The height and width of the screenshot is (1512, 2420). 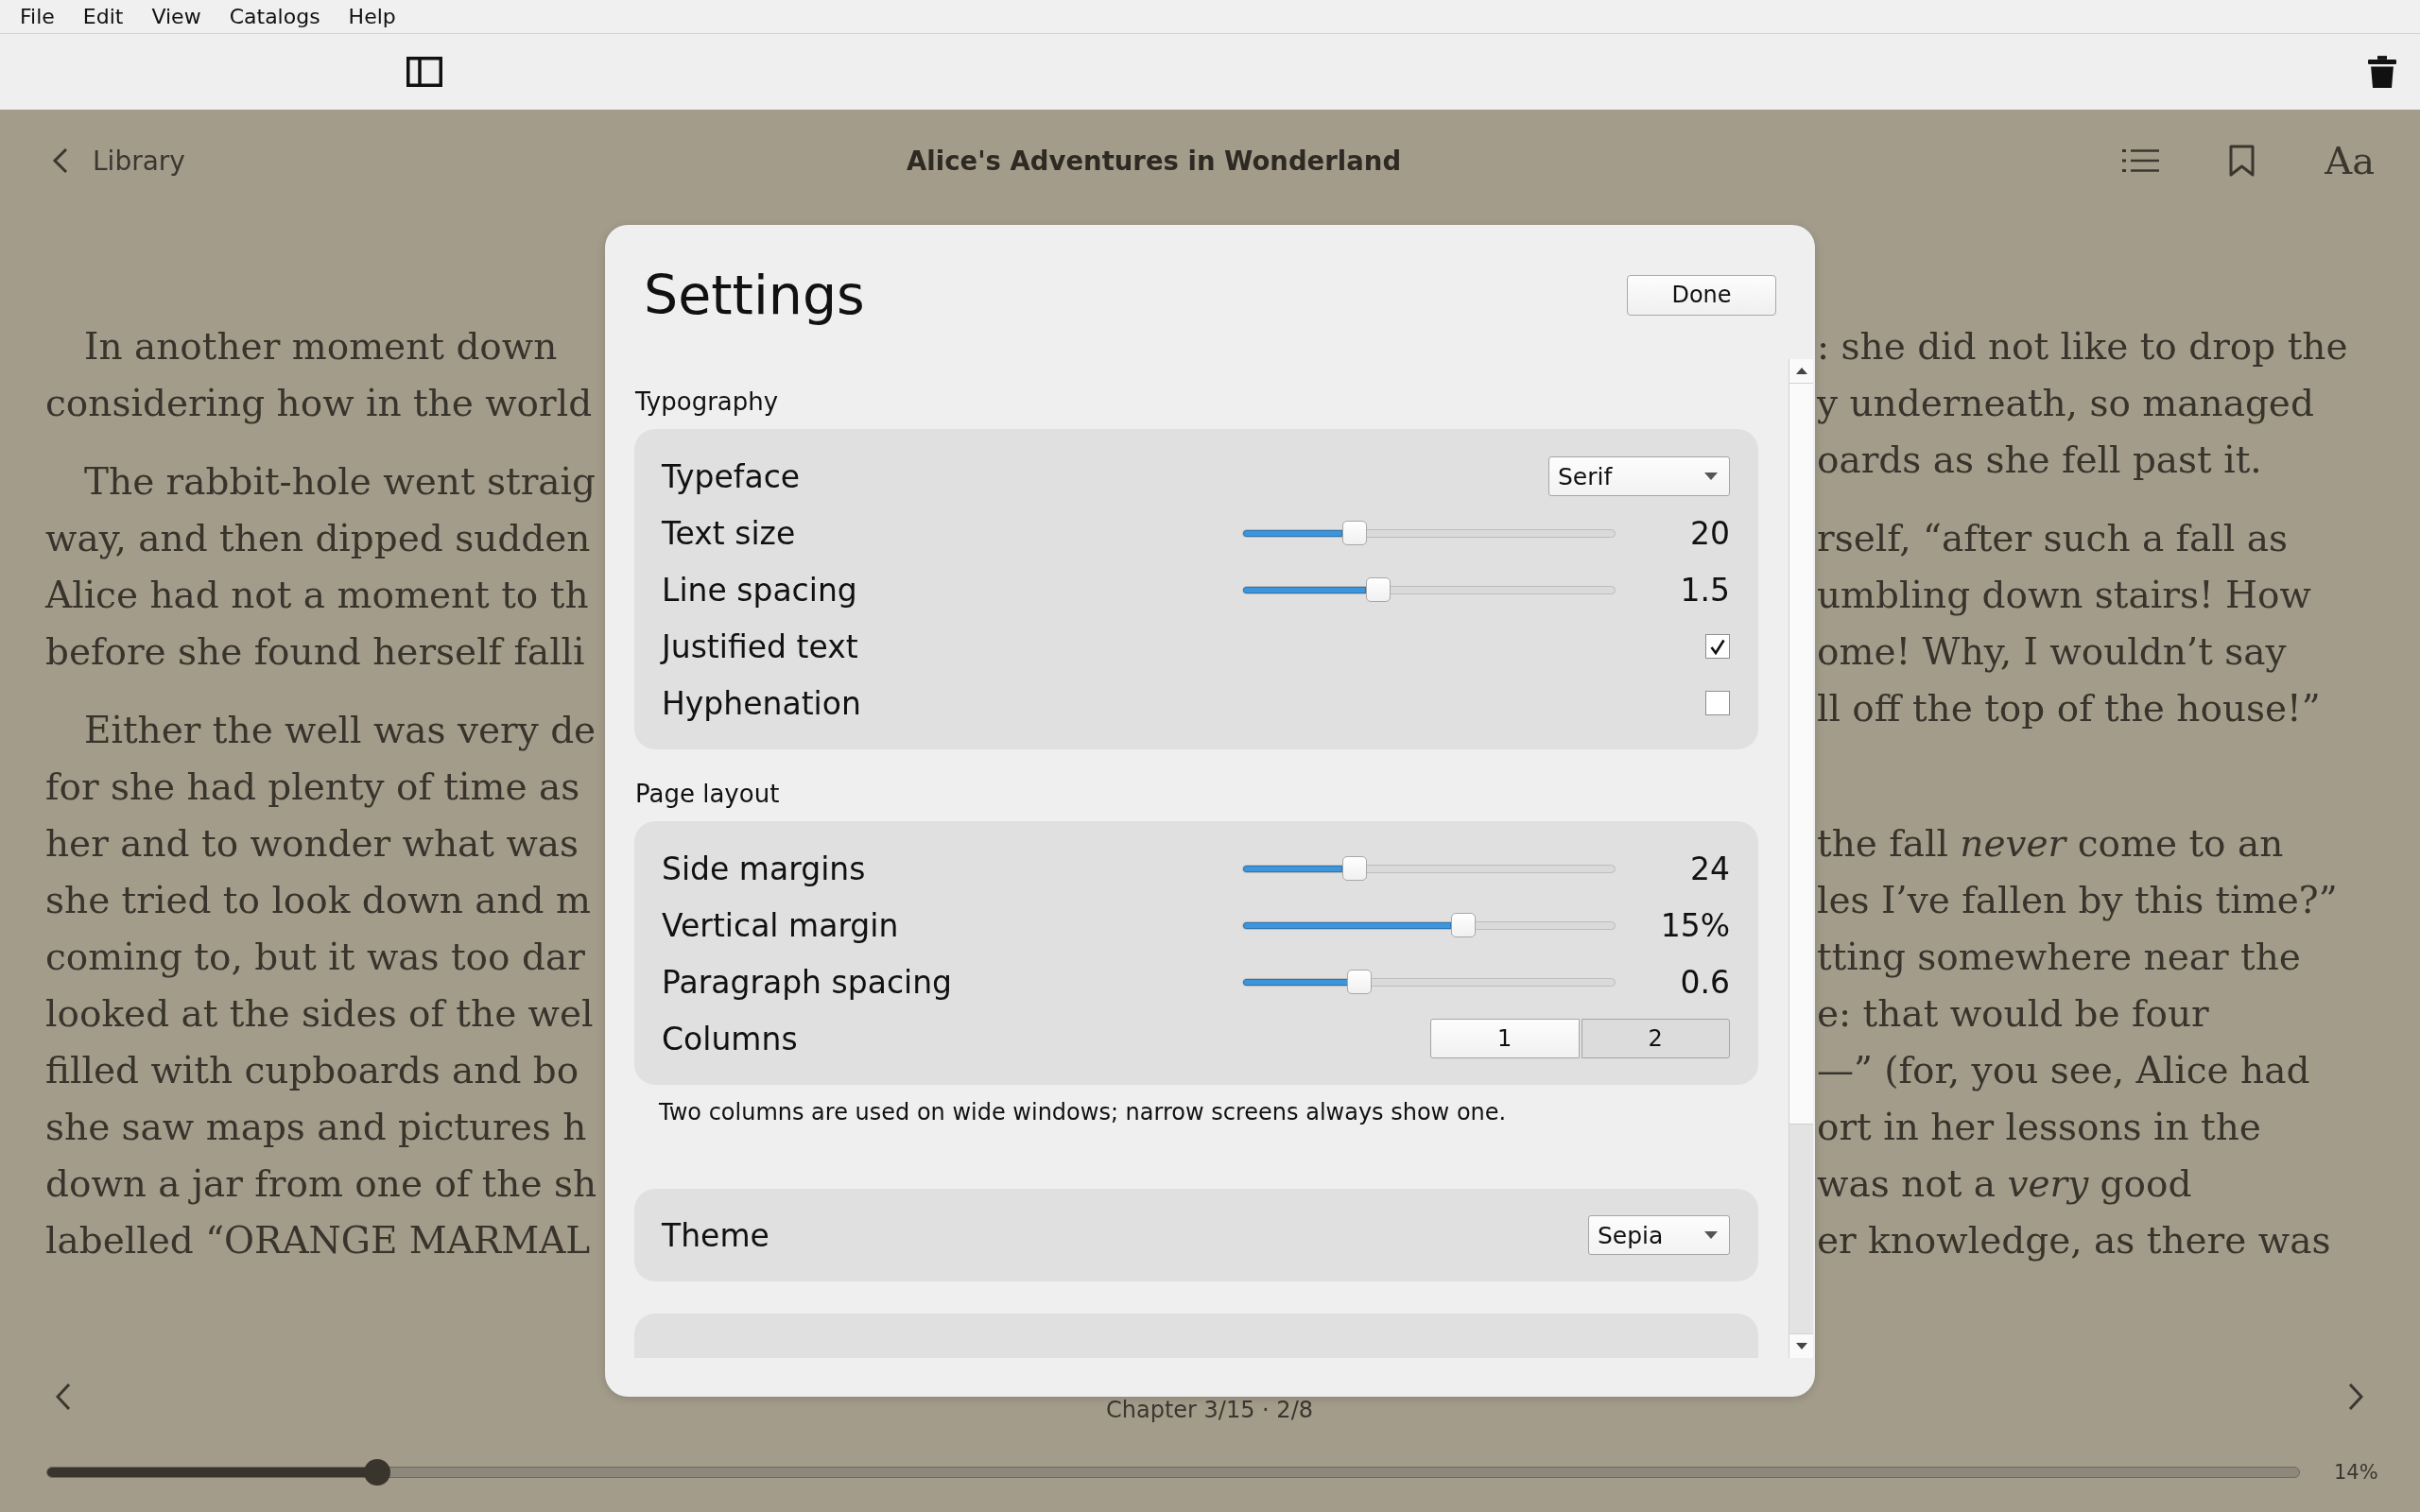 What do you see at coordinates (1704, 590) in the screenshot?
I see `setting-value: 1.5` at bounding box center [1704, 590].